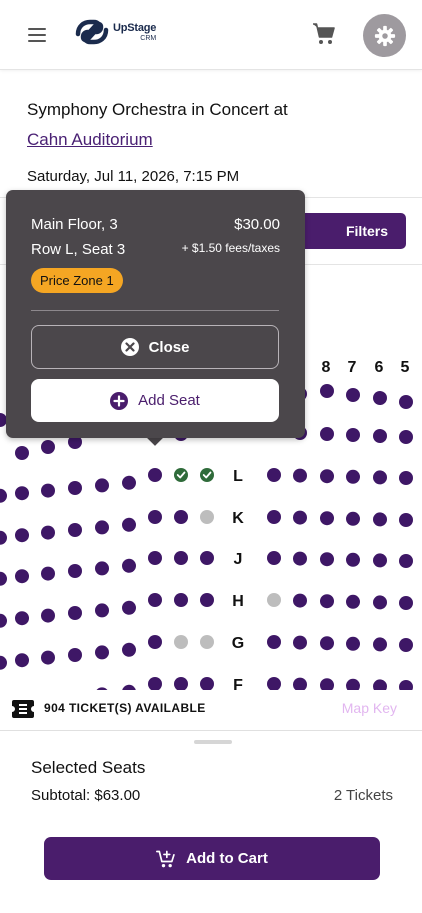 The width and height of the screenshot is (422, 913). What do you see at coordinates (369, 708) in the screenshot?
I see `map-key-link: Map Key` at bounding box center [369, 708].